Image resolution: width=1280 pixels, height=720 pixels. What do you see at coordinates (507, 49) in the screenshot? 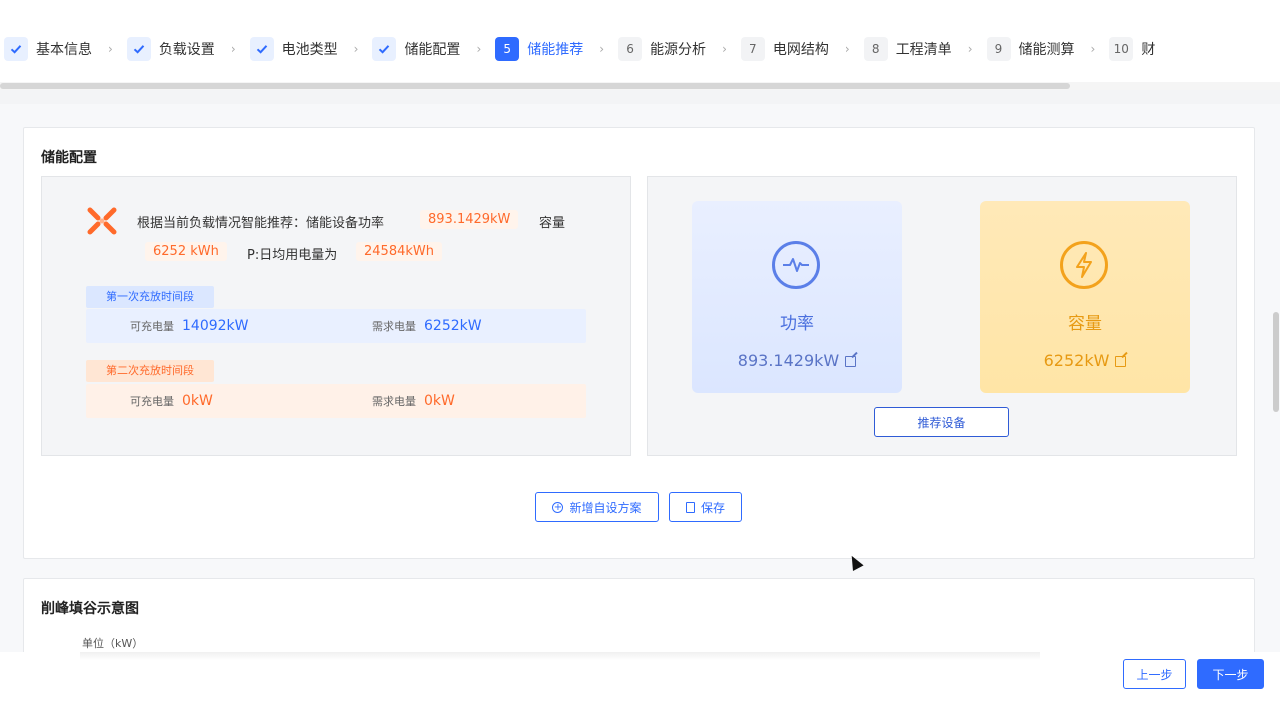
I see `step-number: 5` at bounding box center [507, 49].